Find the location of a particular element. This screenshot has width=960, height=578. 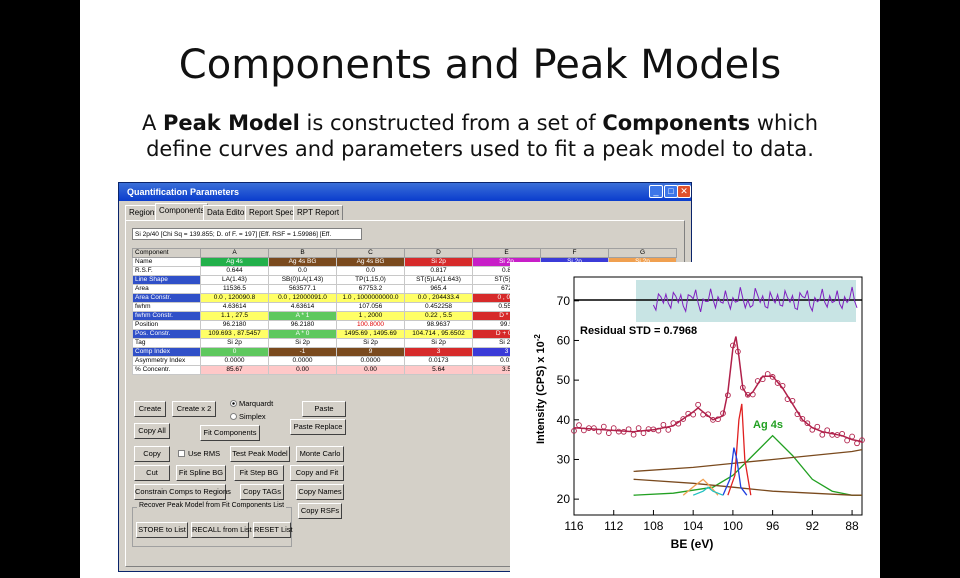

y-axis-label-exp: -2 is located at coordinates (537, 338).